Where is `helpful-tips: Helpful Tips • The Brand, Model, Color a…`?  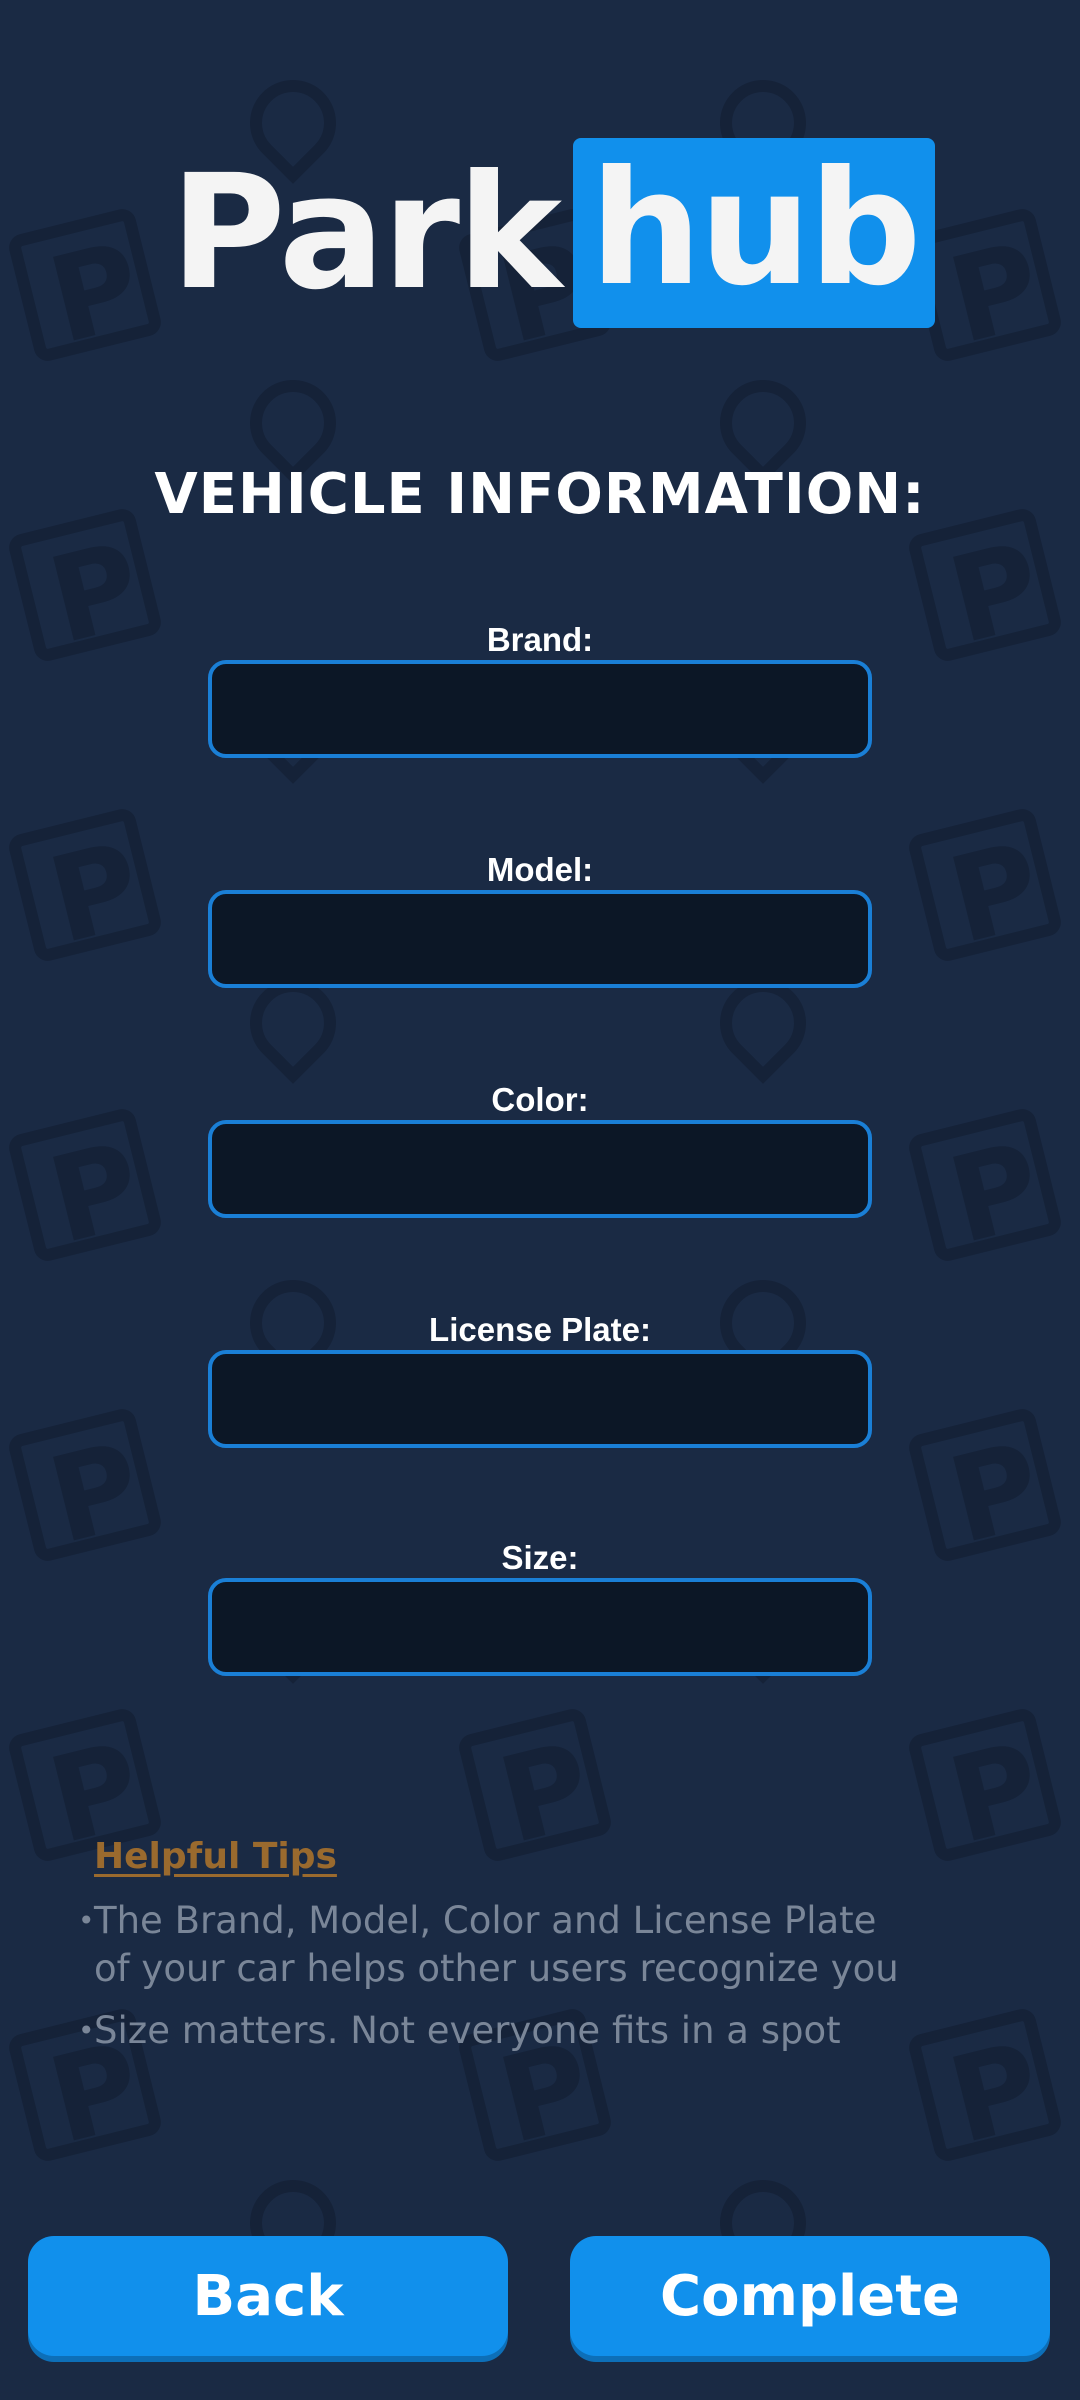
helpful-tips: Helpful Tips • The Brand, Model, Color a… is located at coordinates (548, 1945).